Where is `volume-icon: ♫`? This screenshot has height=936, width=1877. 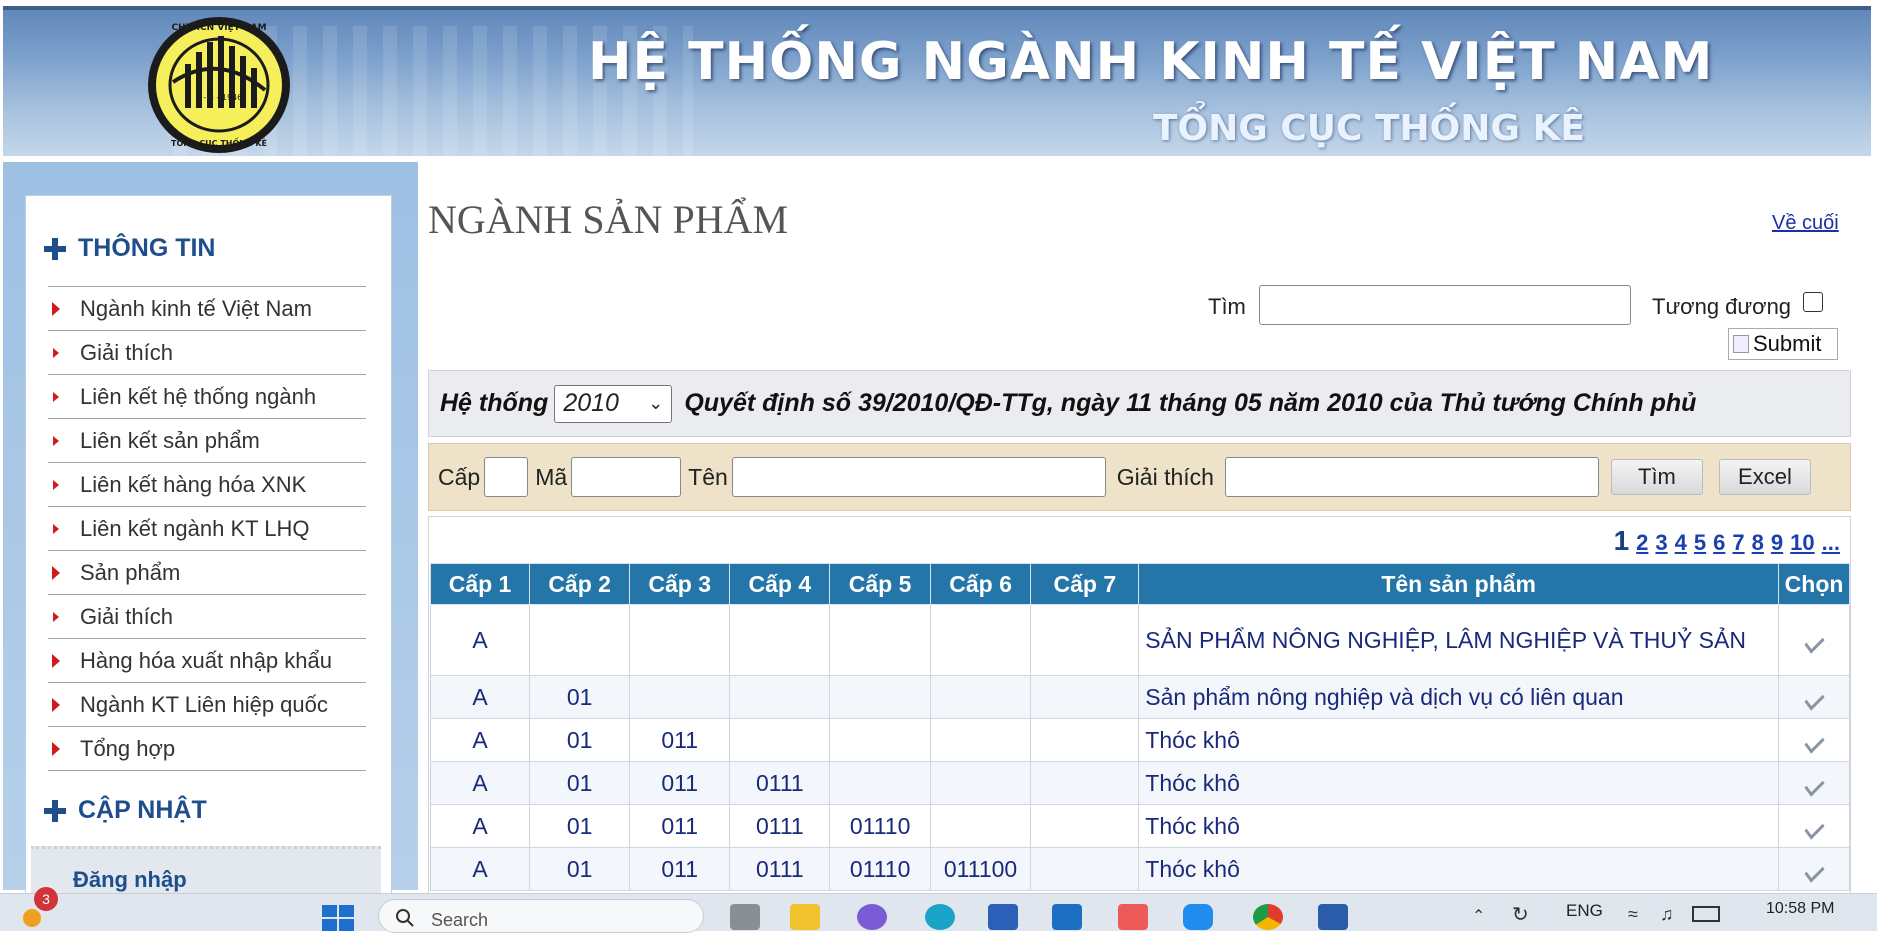
volume-icon: ♫ is located at coordinates (1667, 914).